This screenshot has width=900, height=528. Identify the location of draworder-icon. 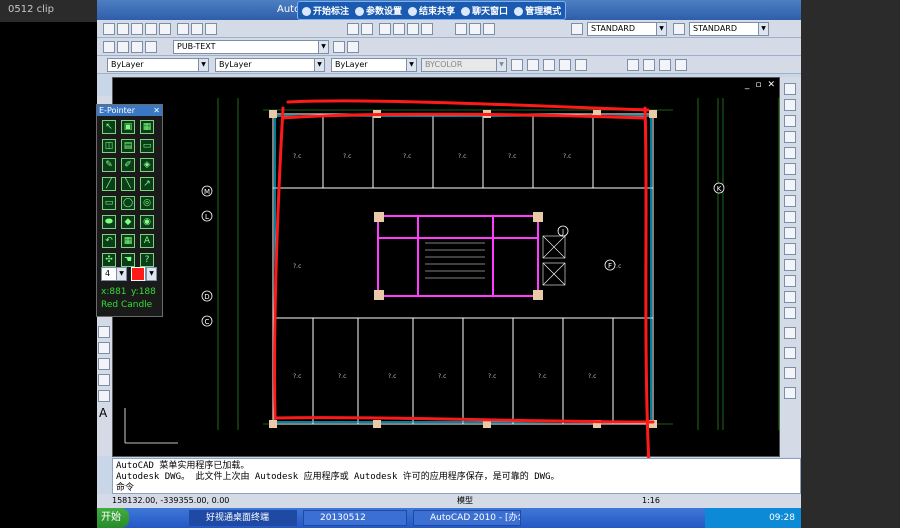
(790, 353).